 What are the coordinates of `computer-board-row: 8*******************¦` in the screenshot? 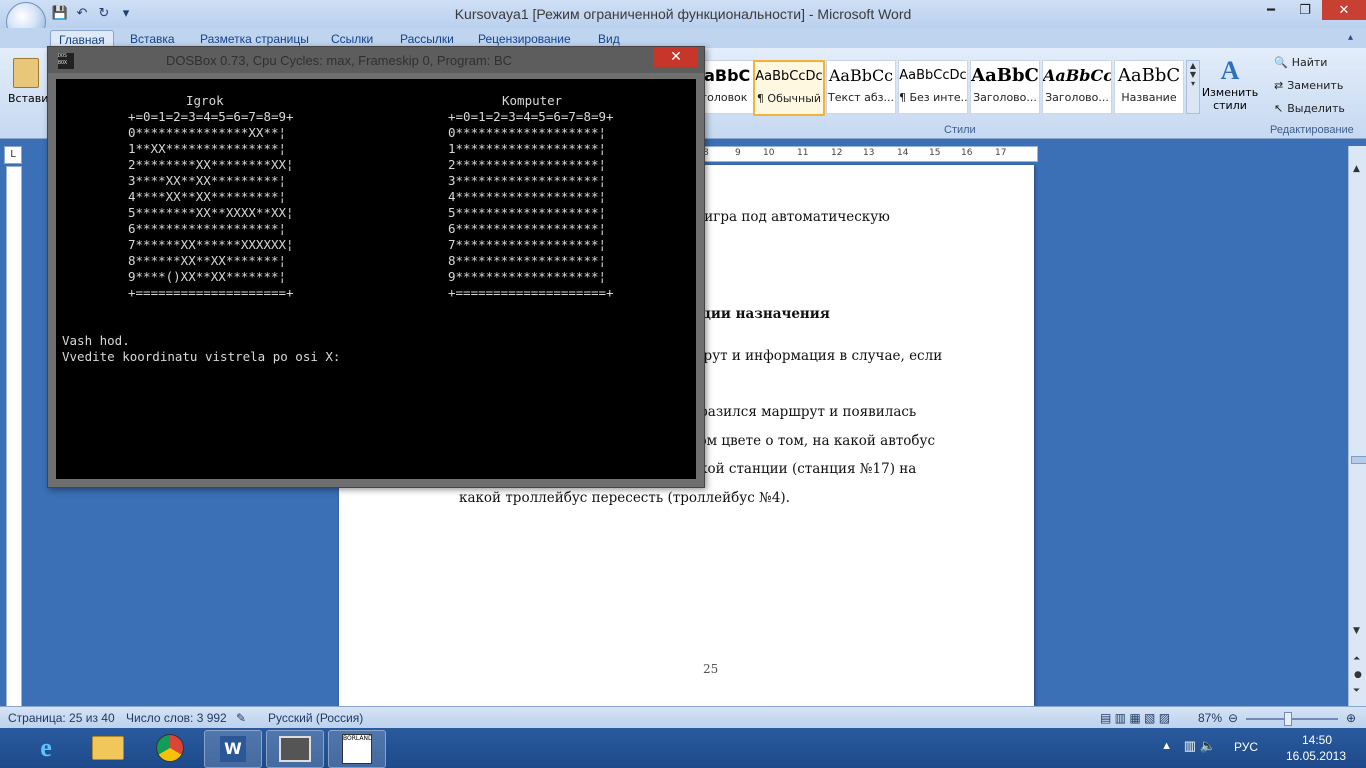 It's located at (527, 260).